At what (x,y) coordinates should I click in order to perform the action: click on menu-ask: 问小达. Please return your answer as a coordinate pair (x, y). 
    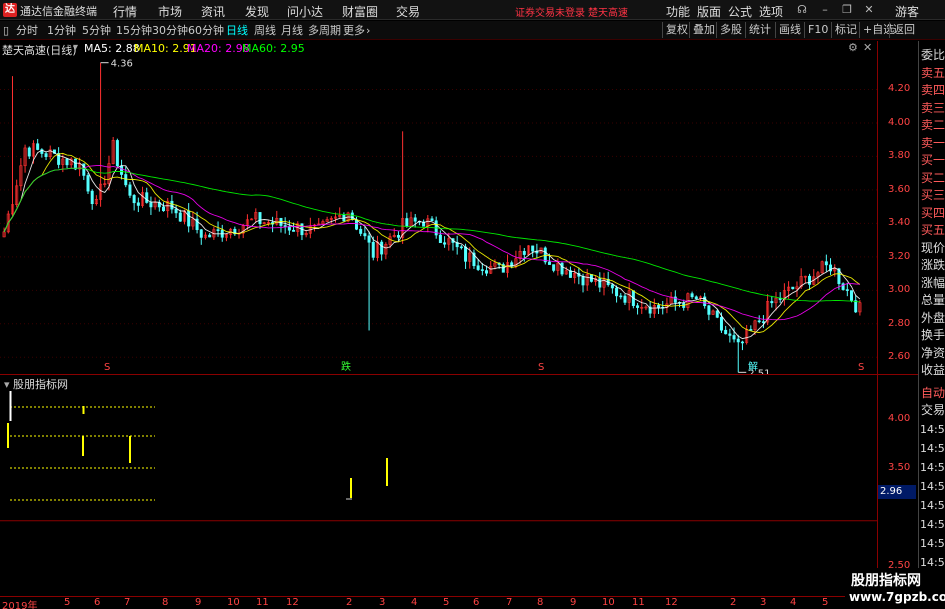
    Looking at the image, I should click on (305, 11).